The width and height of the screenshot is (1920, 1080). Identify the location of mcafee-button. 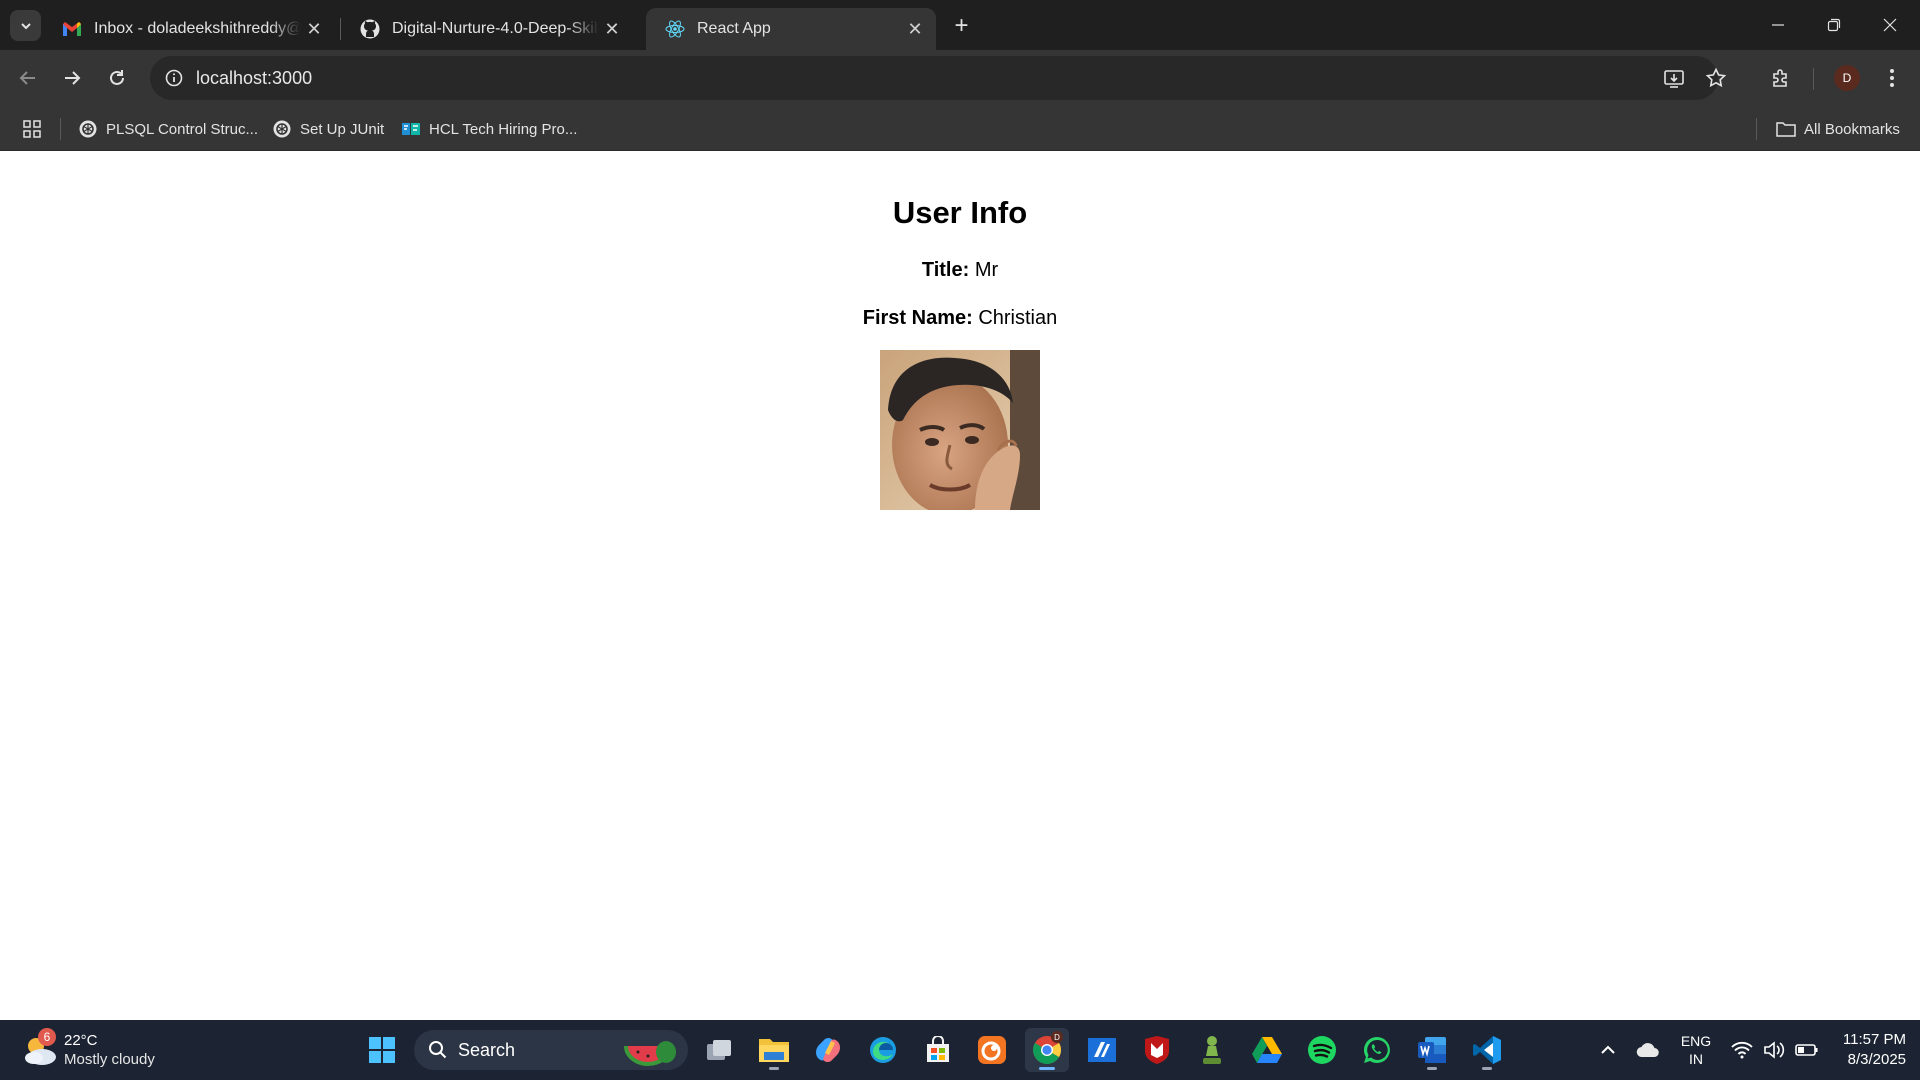
(1157, 1050).